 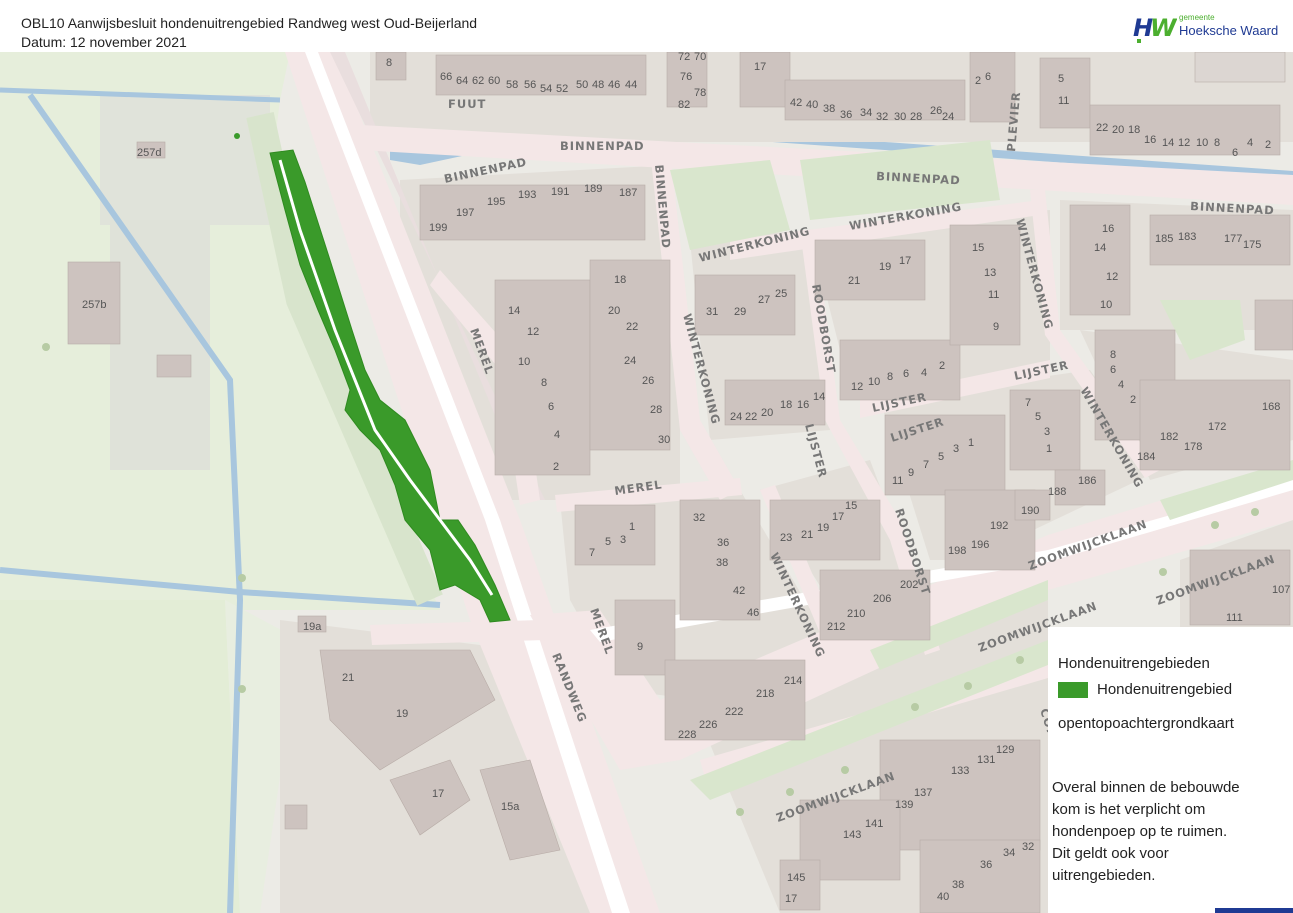 What do you see at coordinates (494, 81) in the screenshot?
I see `house-number: 60` at bounding box center [494, 81].